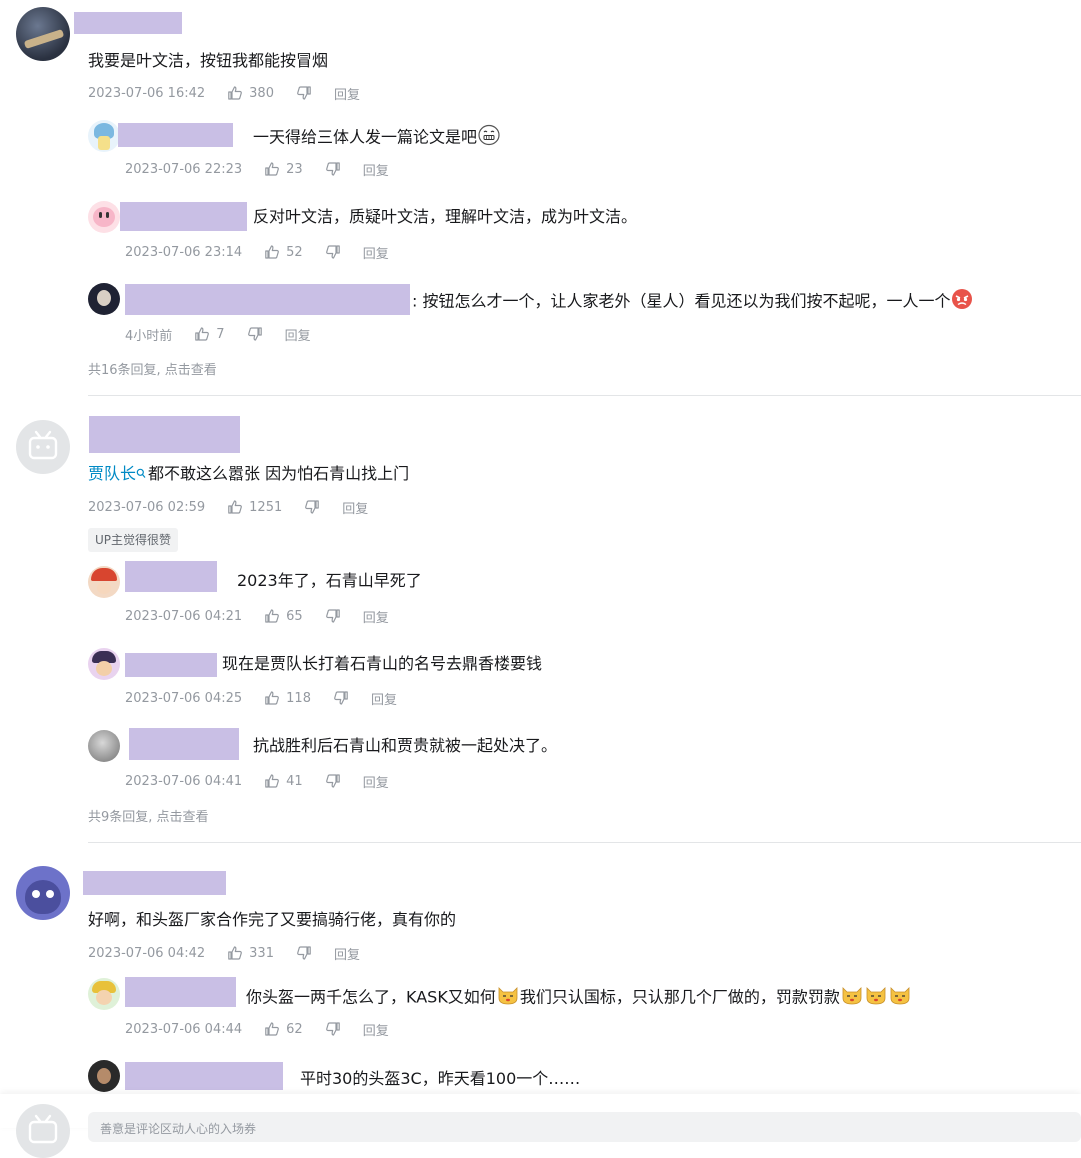 Image resolution: width=1081 pixels, height=1158 pixels. Describe the element at coordinates (257, 781) in the screenshot. I see `reply-meta: 2023-07-06 04:41 41 回复` at that location.